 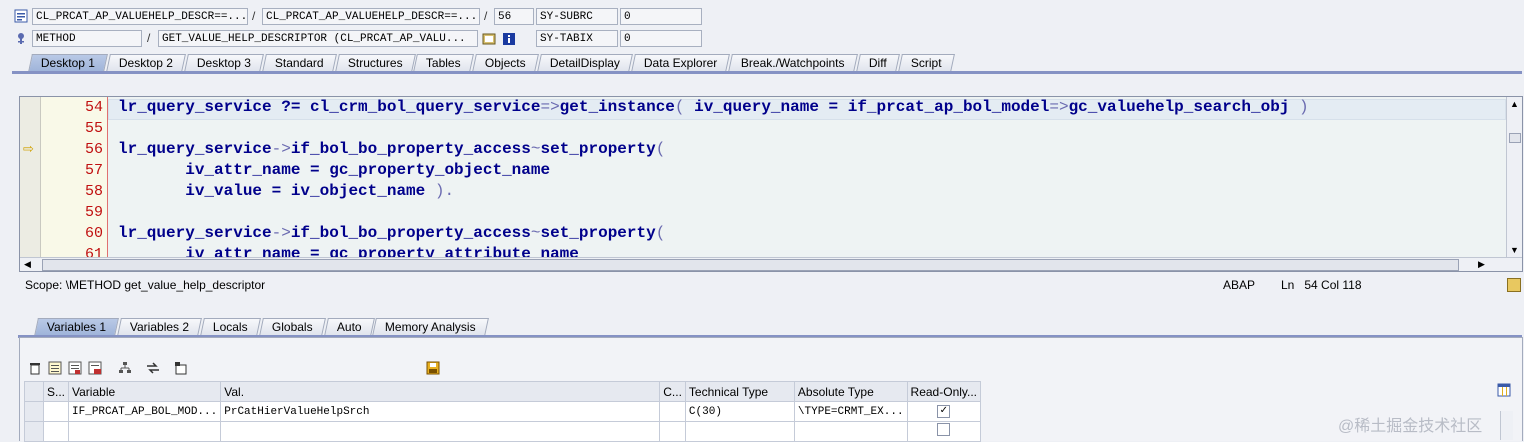 I want to click on column-header: Val., so click(x=440, y=391).